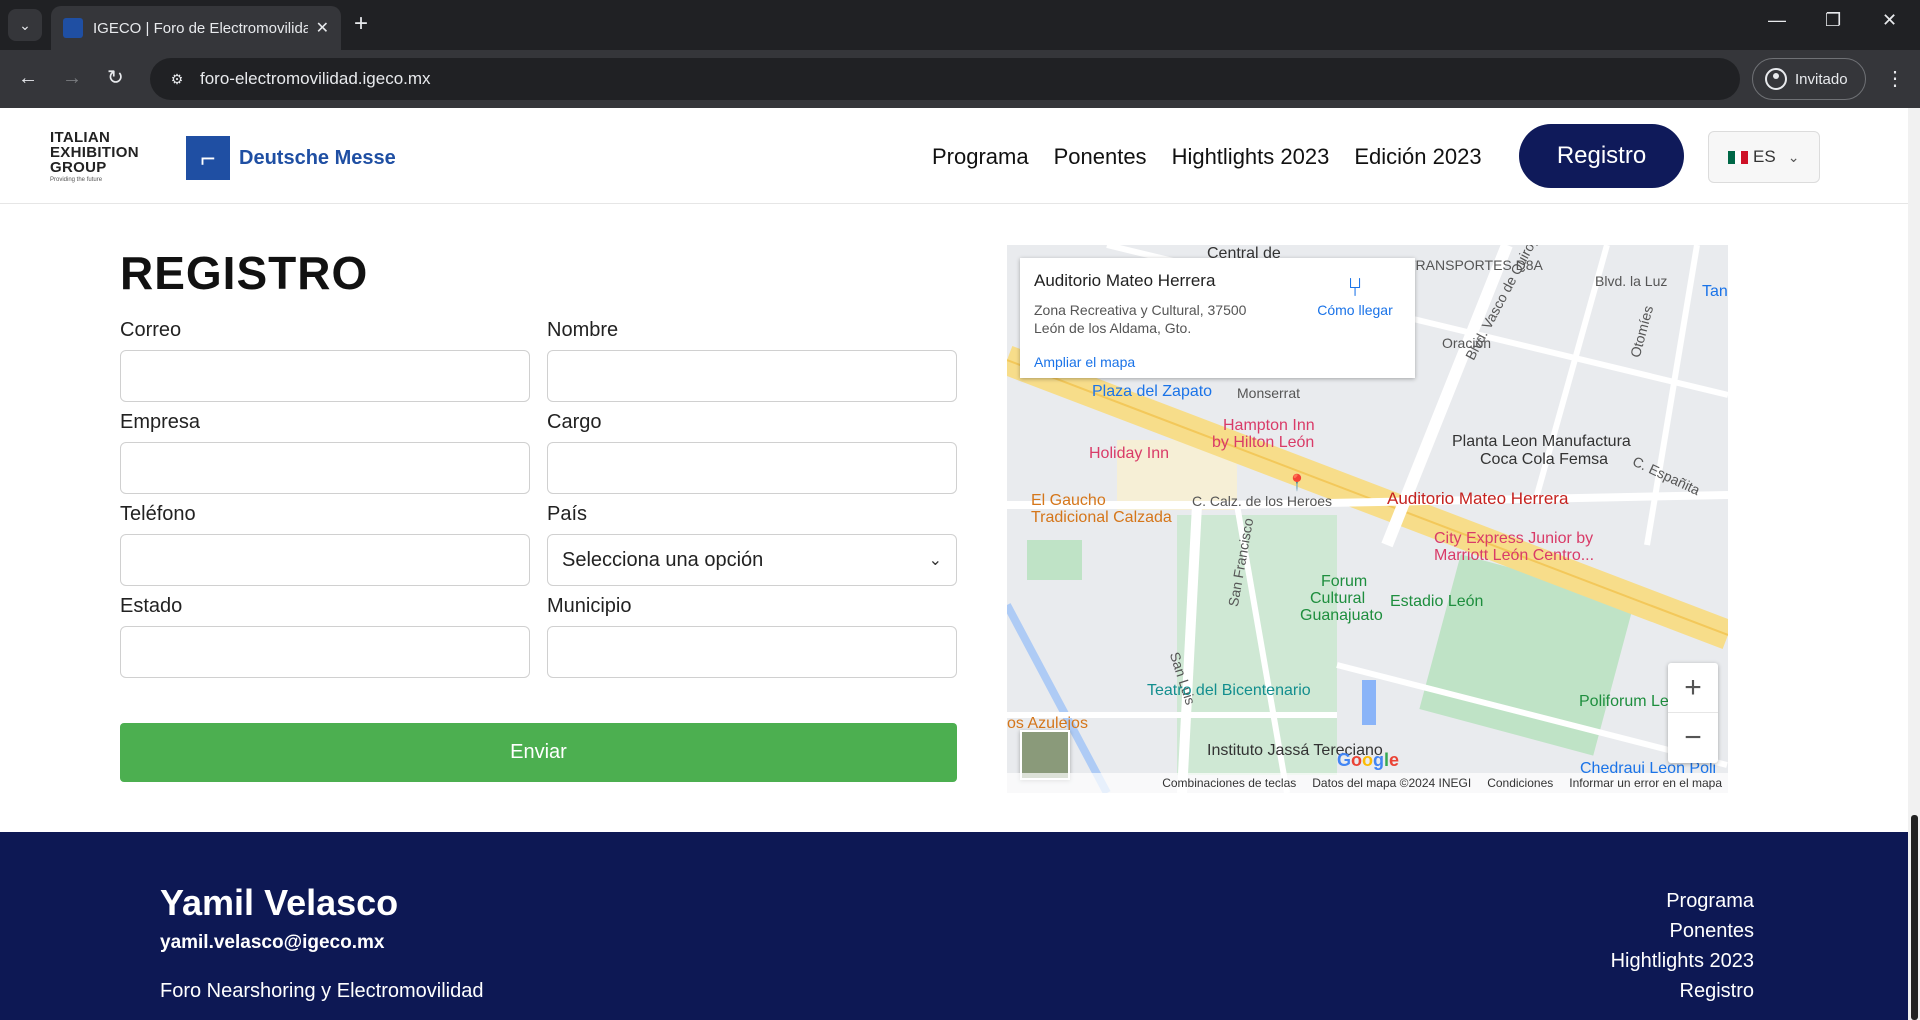  Describe the element at coordinates (1229, 783) in the screenshot. I see `map-keyboard-shortcuts-link: Combinaciones de teclas` at that location.